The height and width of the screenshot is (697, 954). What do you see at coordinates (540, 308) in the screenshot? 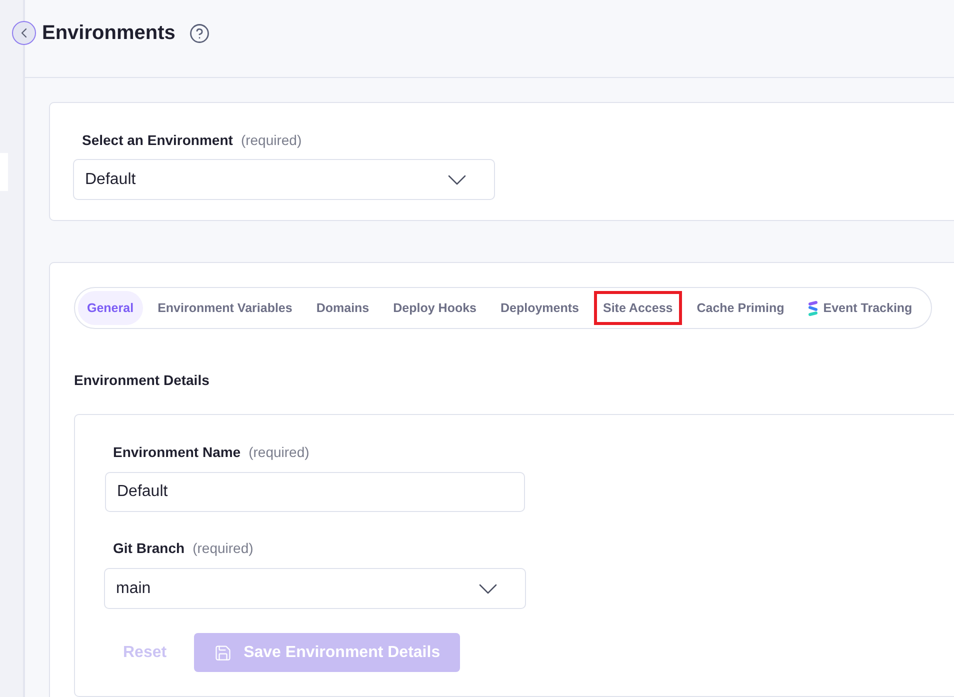
I see `tab: Deployments` at bounding box center [540, 308].